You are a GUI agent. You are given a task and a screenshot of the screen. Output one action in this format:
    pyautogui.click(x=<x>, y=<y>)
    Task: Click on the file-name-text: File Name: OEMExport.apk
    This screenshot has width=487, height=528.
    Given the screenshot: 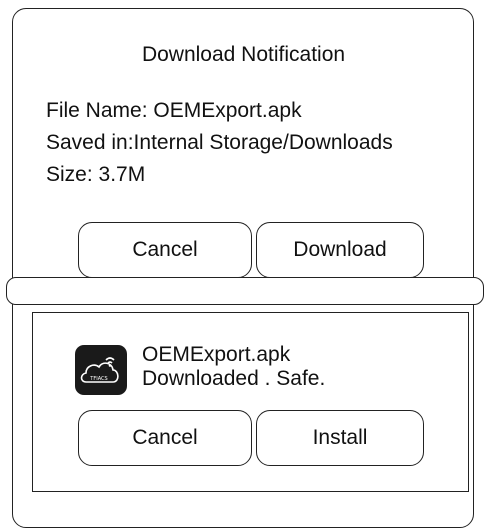 What is the action you would take?
    pyautogui.click(x=174, y=110)
    